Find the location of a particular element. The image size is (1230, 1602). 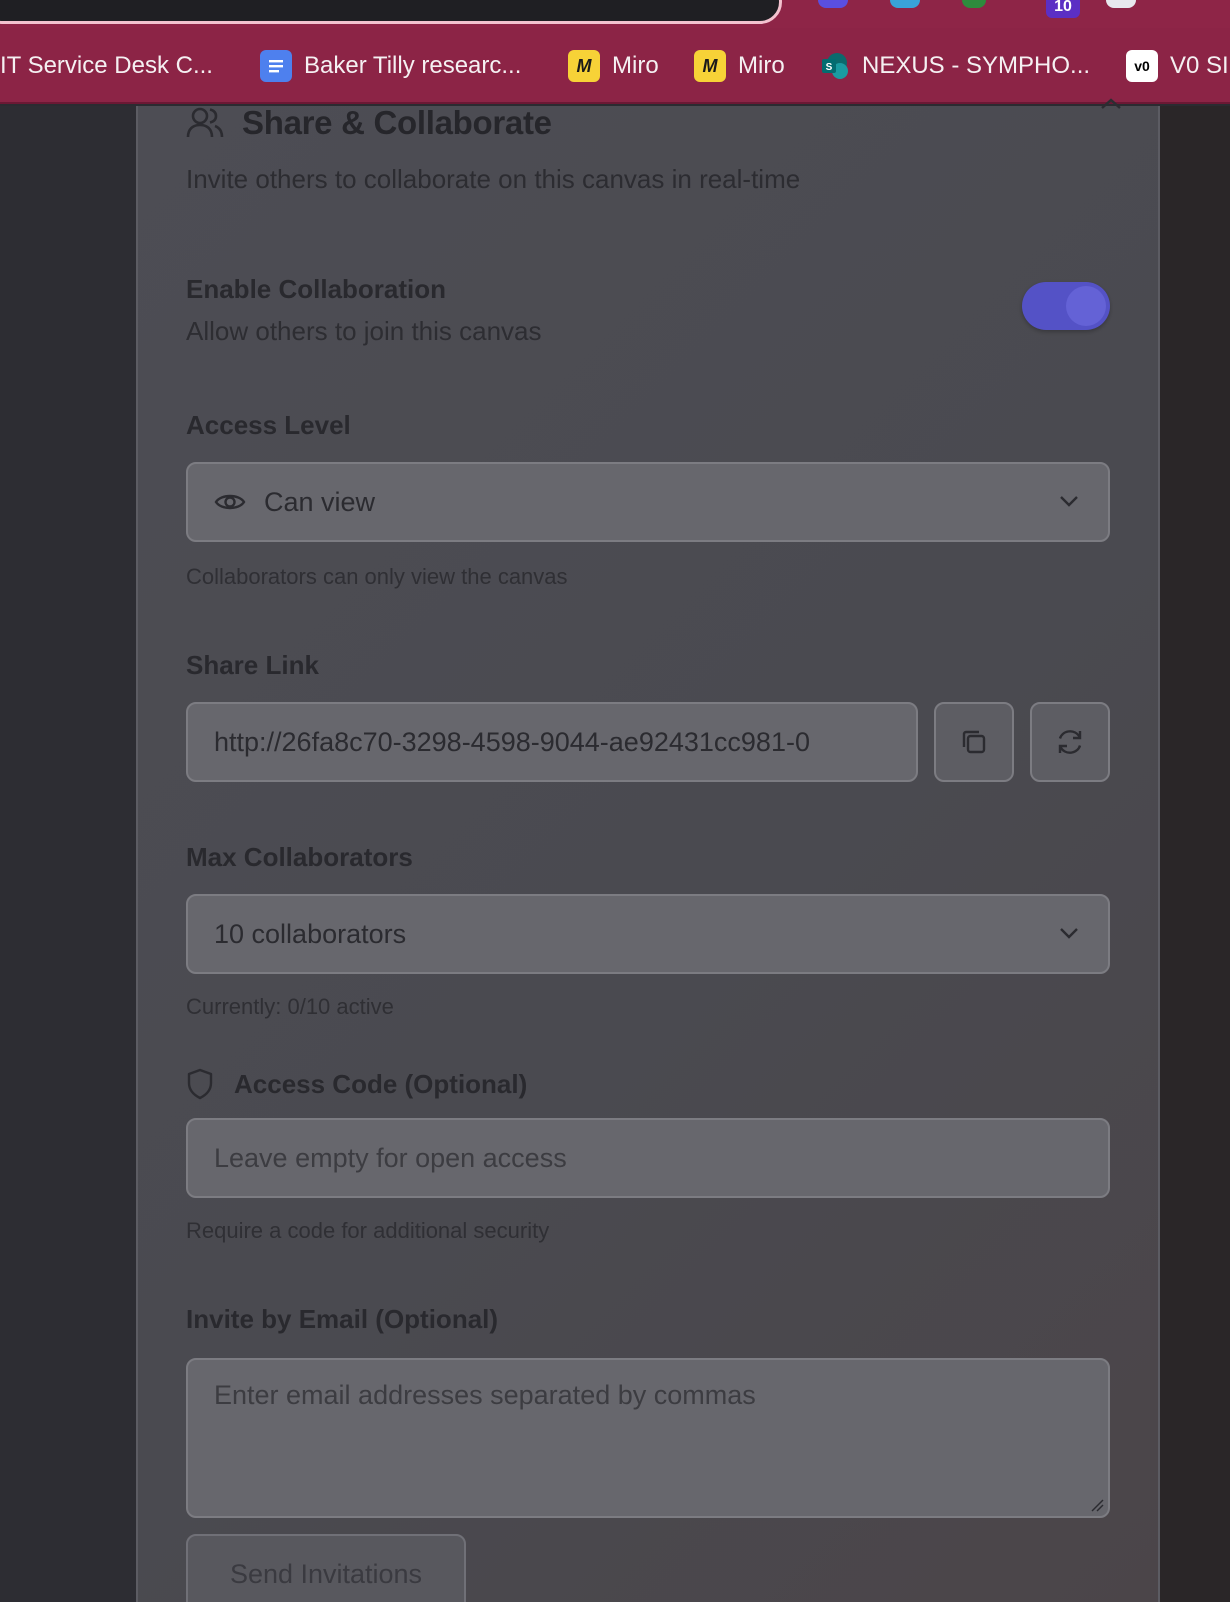

max-collaborators-value: 10 collaborators is located at coordinates (310, 933).